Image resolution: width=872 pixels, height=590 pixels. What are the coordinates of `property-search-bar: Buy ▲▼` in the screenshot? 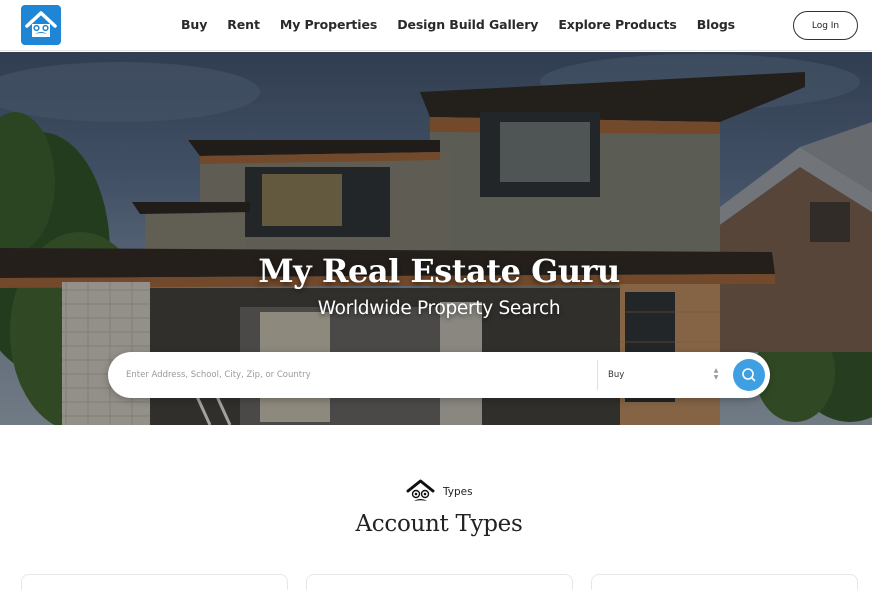 It's located at (439, 375).